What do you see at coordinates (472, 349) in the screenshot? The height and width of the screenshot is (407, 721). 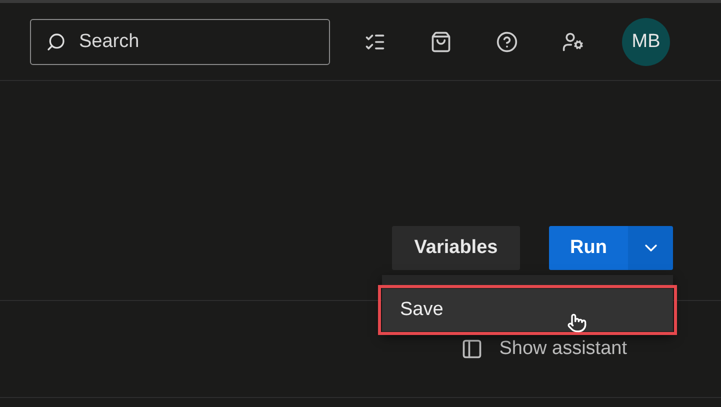 I see `panel-icon` at bounding box center [472, 349].